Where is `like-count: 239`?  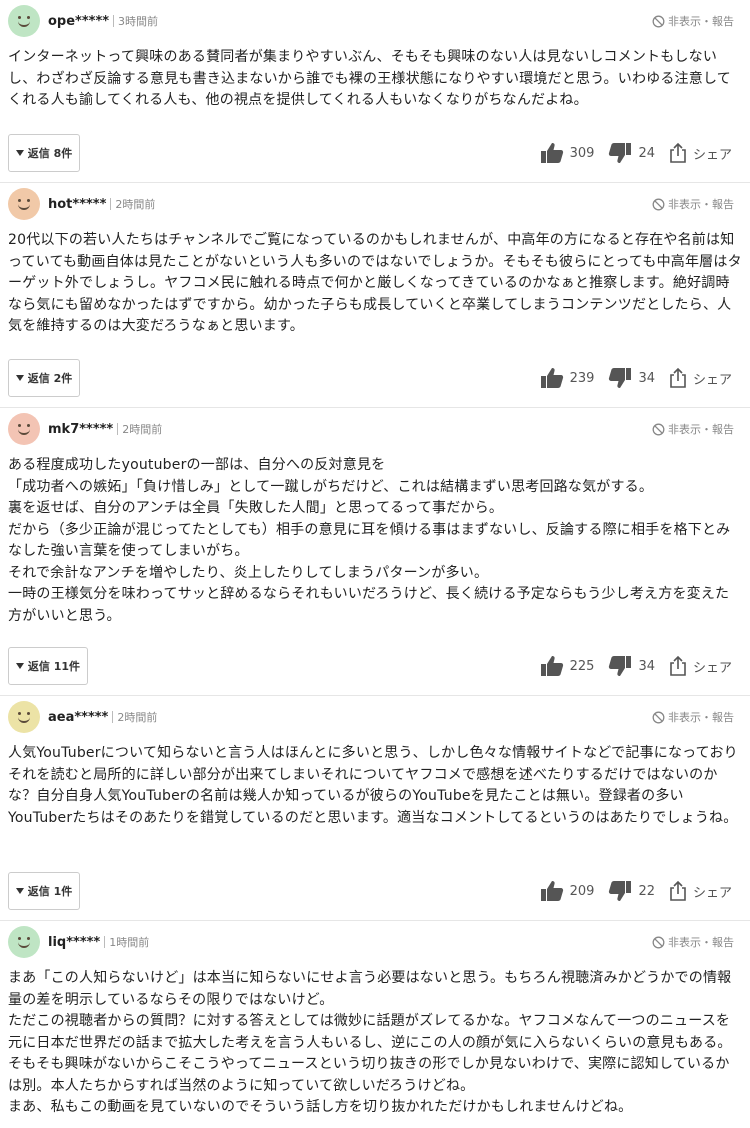
like-count: 239 is located at coordinates (582, 378).